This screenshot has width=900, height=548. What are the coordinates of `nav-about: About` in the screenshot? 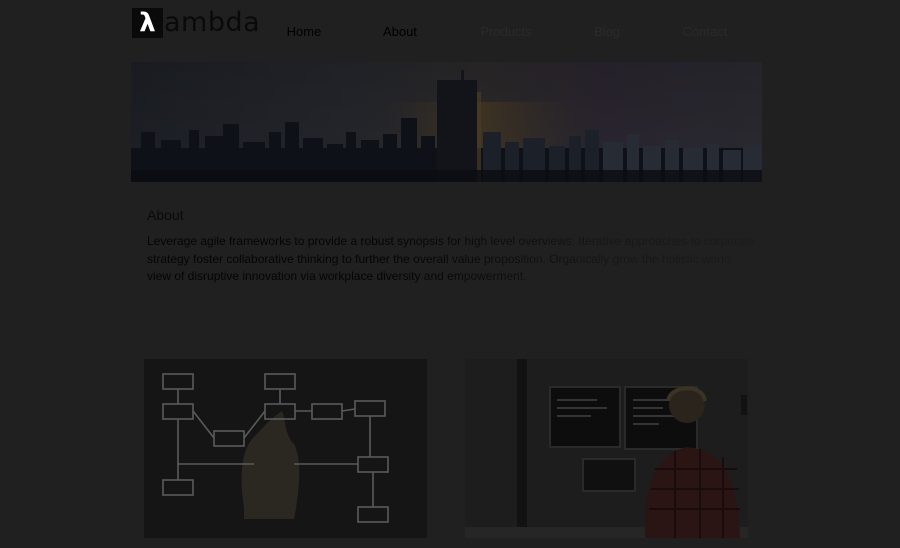 It's located at (400, 31).